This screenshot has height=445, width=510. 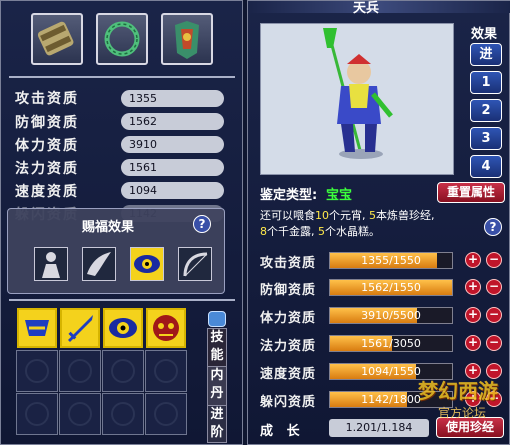 I want to click on aptitude-label-defense: 防御资质, so click(x=288, y=290).